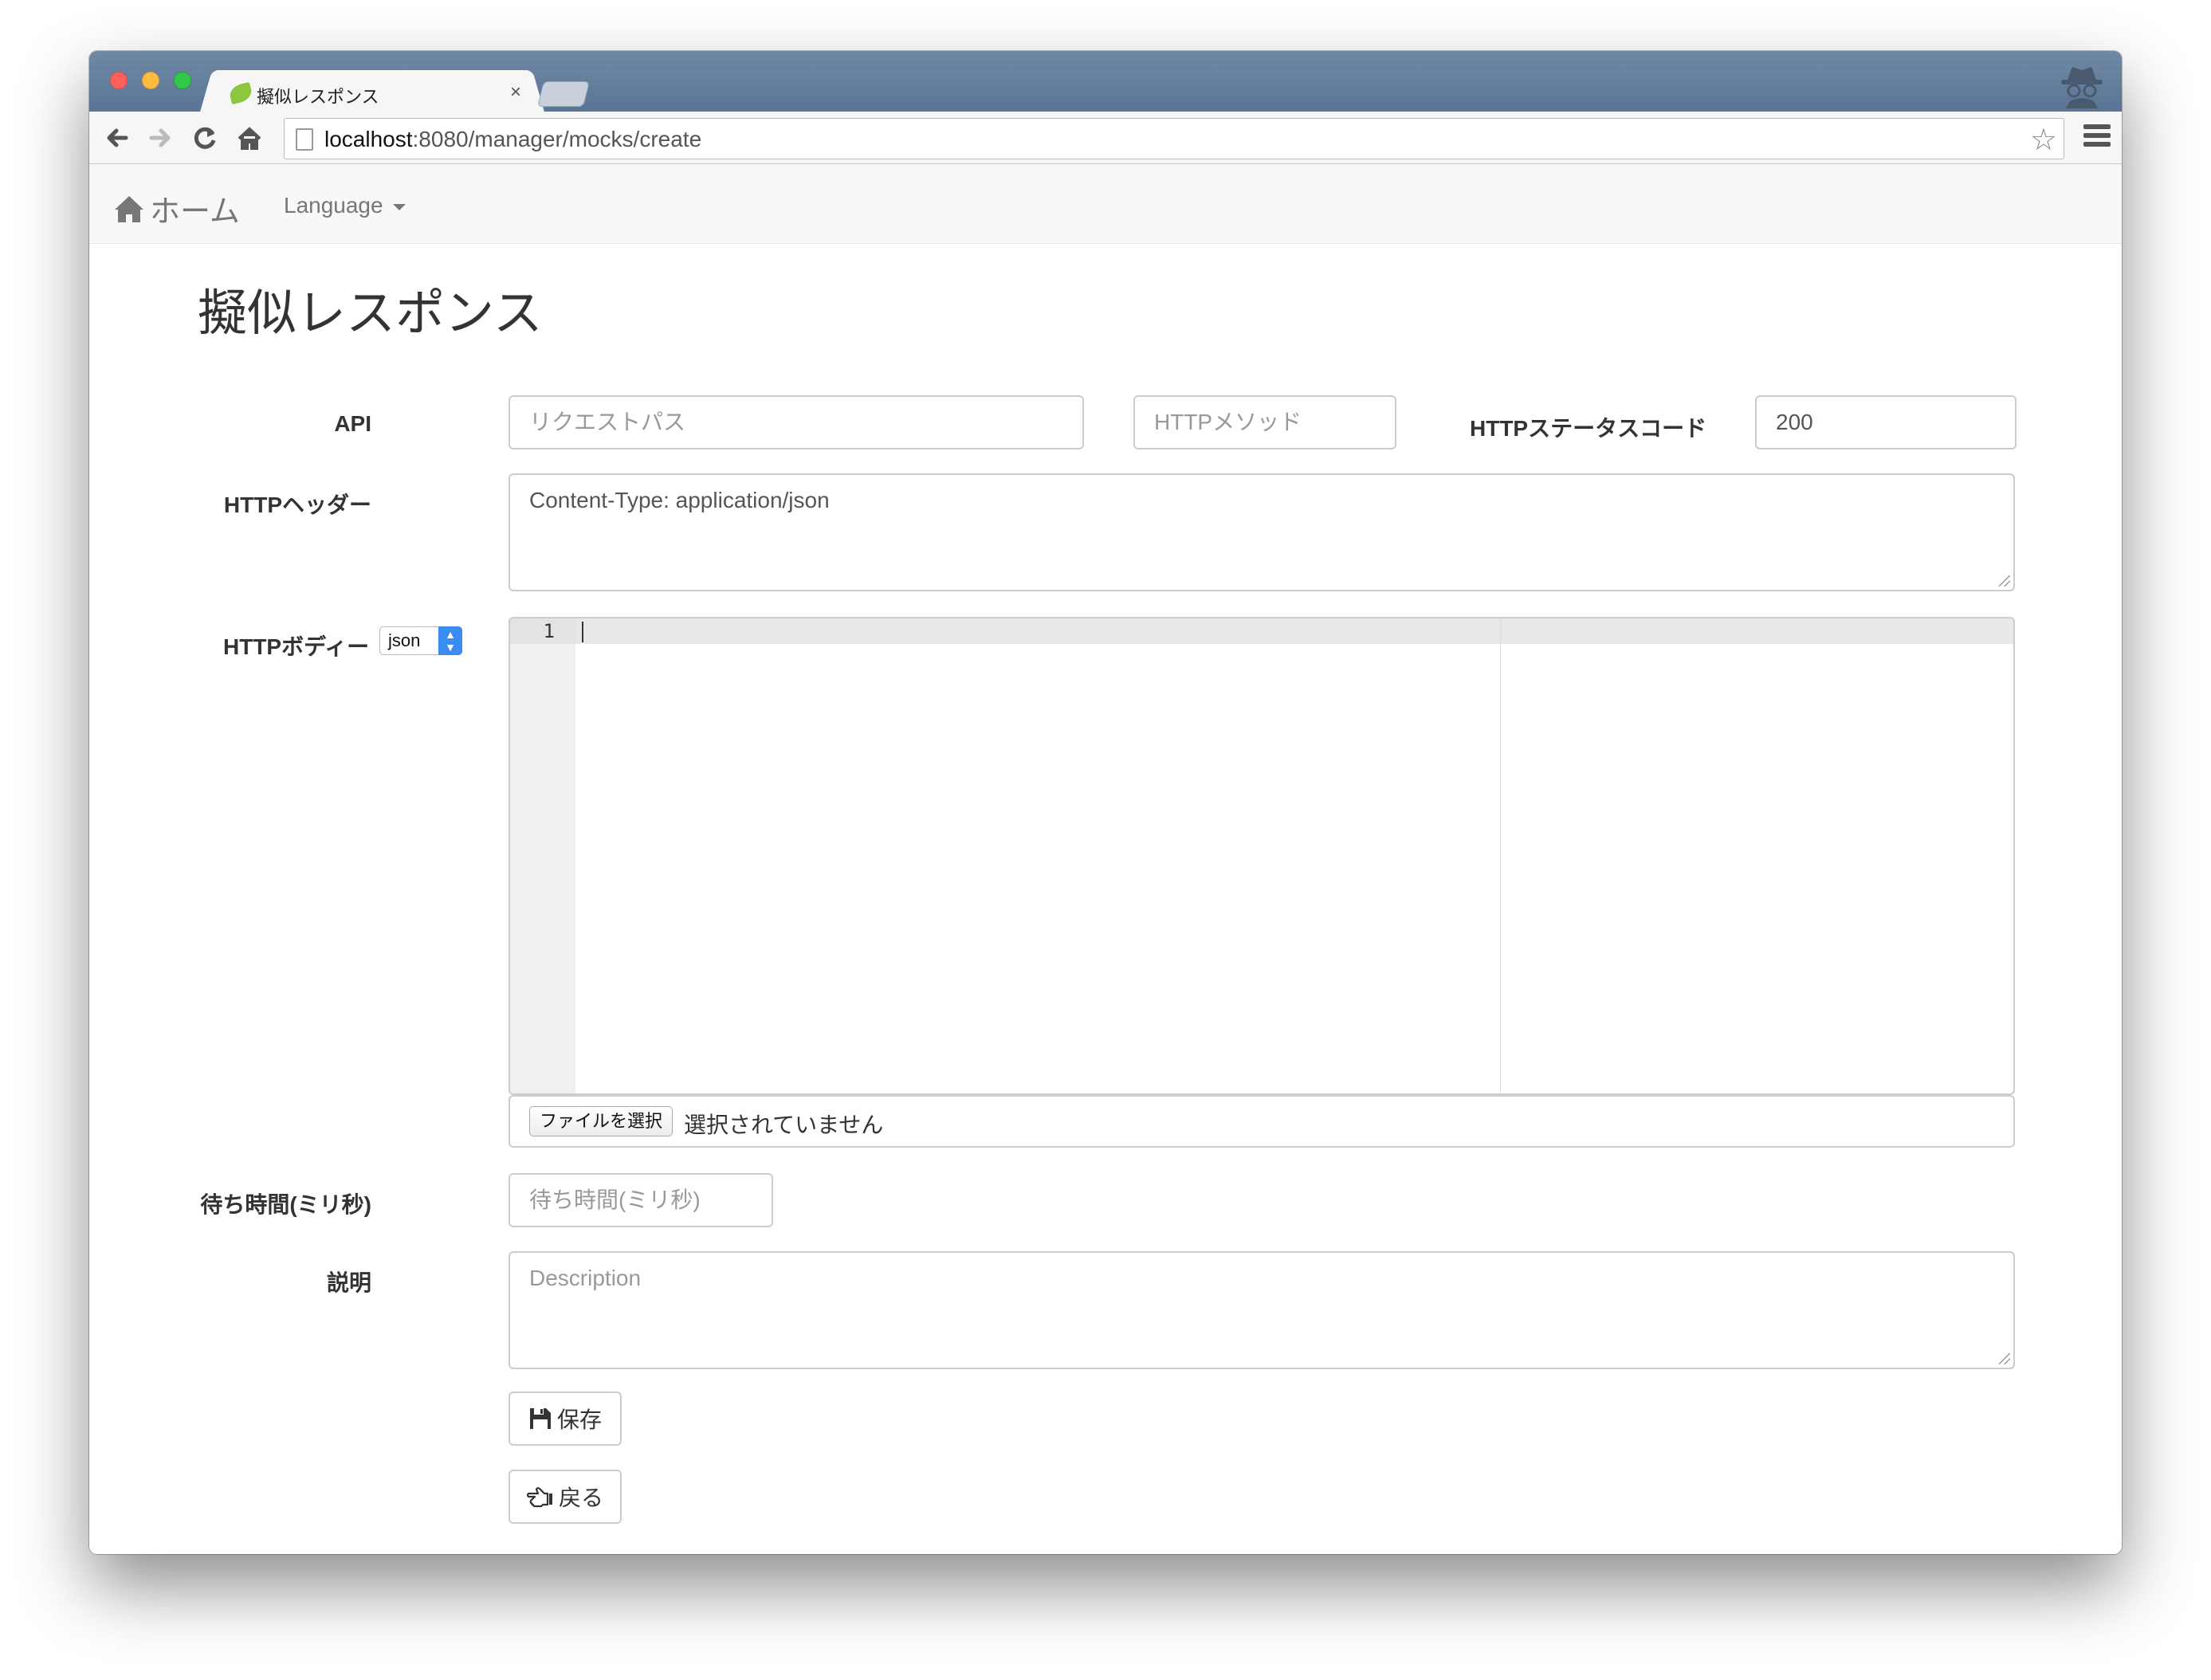 This screenshot has width=2211, height=1680. What do you see at coordinates (515, 92) in the screenshot?
I see `tab-close-icon: ×` at bounding box center [515, 92].